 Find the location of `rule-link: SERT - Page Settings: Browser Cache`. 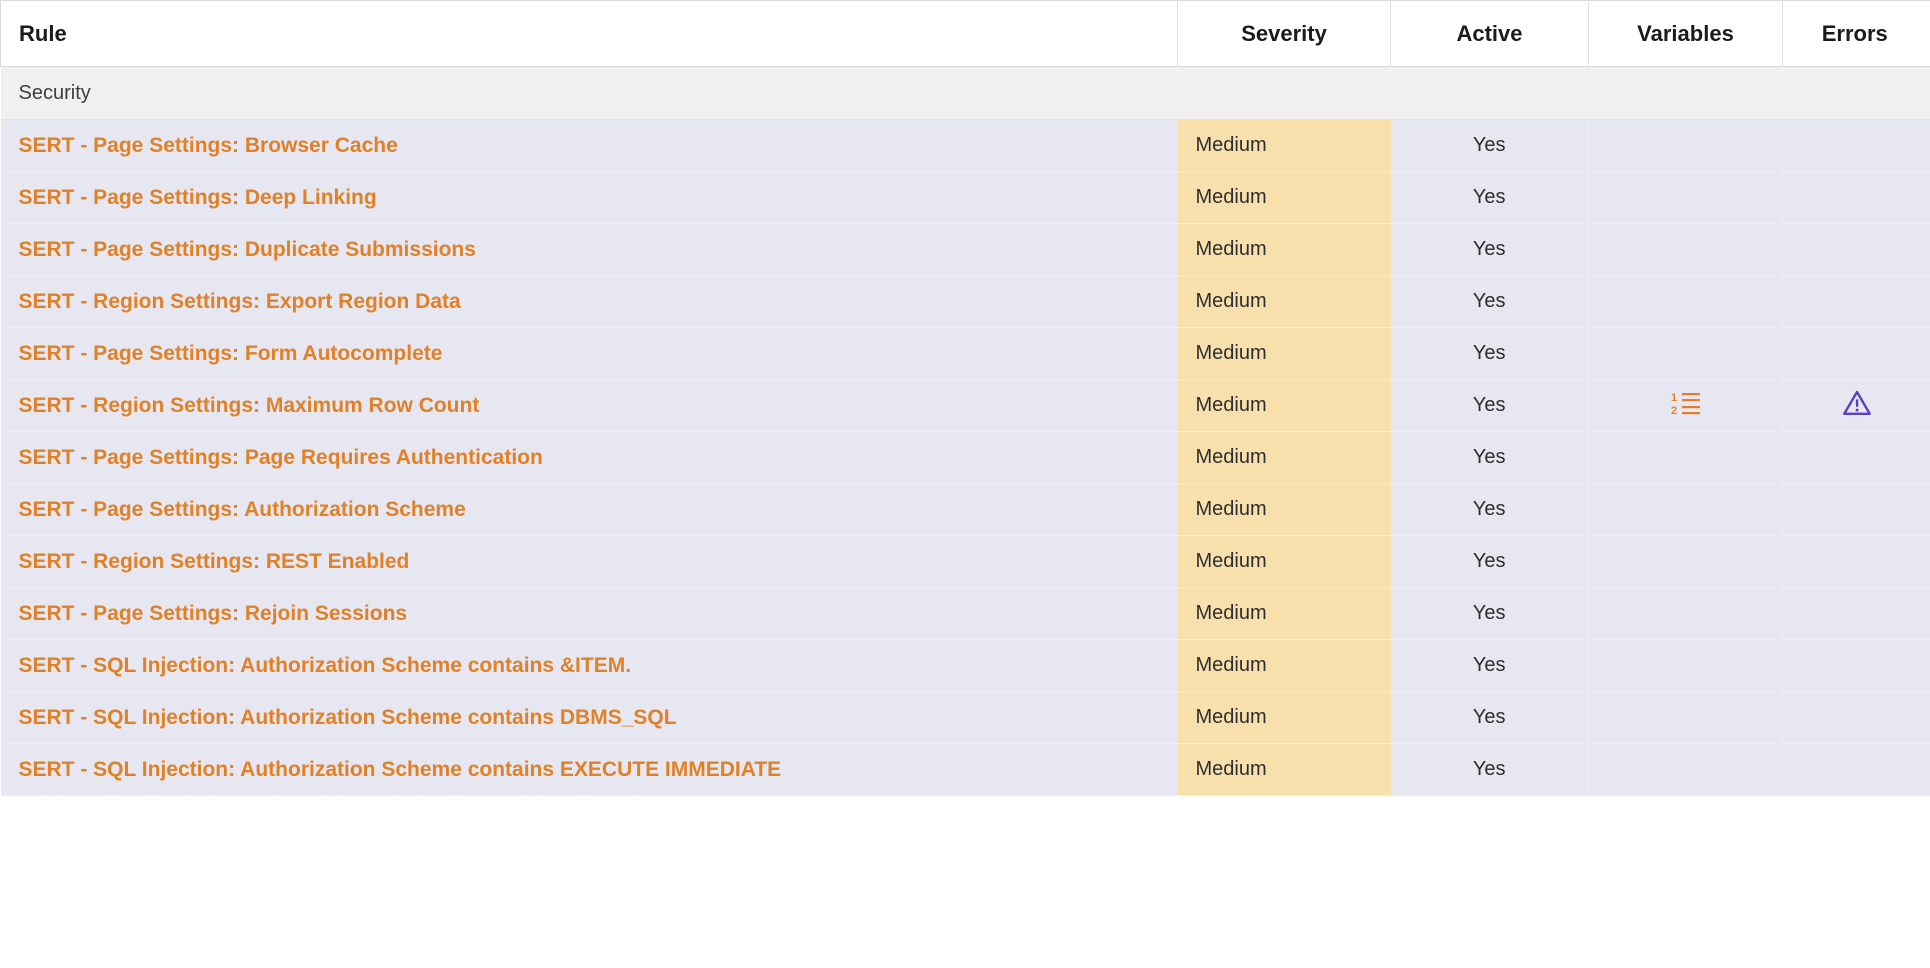

rule-link: SERT - Page Settings: Browser Cache is located at coordinates (208, 145).